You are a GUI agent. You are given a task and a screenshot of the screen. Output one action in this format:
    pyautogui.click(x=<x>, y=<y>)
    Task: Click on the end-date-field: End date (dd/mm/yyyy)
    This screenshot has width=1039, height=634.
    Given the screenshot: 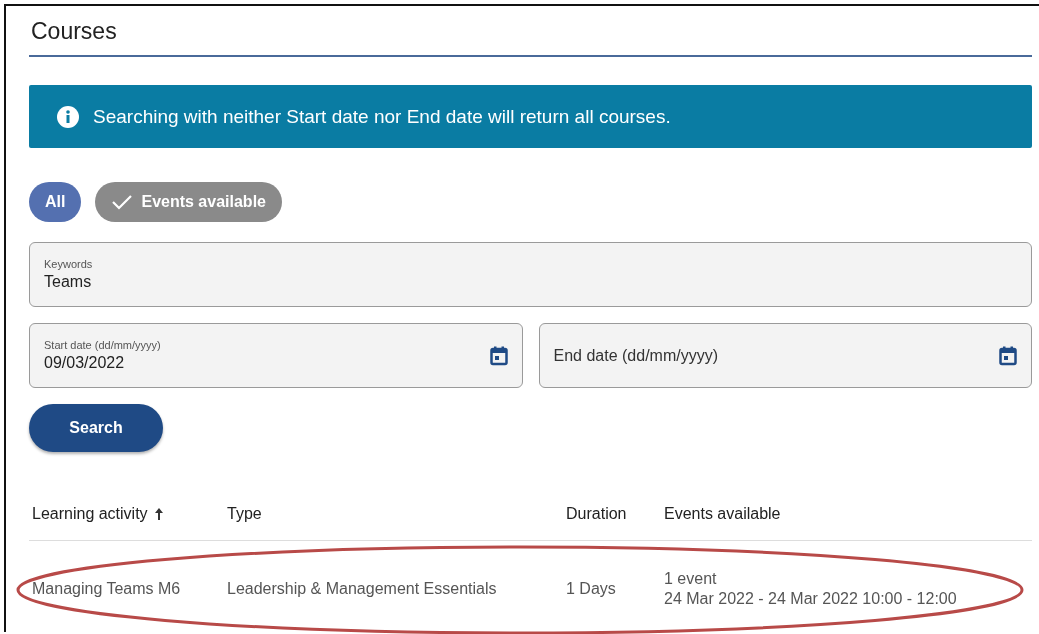 What is the action you would take?
    pyautogui.click(x=785, y=355)
    